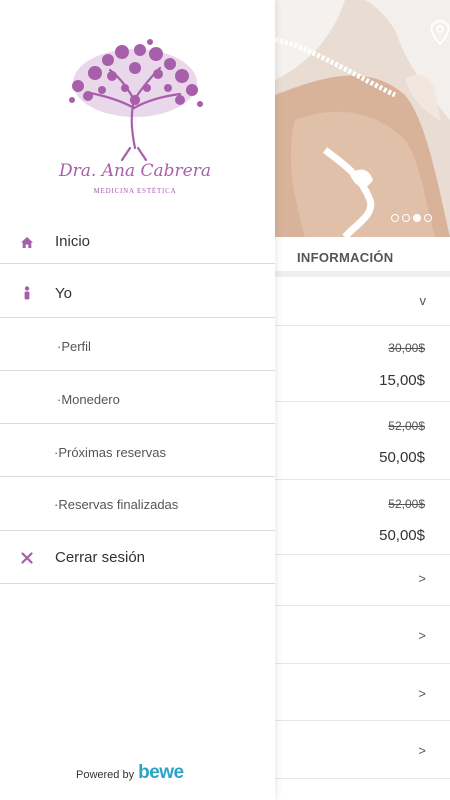 This screenshot has height=800, width=450. I want to click on logo-subtitle: MEDICINA ESTÉTICA, so click(135, 191).